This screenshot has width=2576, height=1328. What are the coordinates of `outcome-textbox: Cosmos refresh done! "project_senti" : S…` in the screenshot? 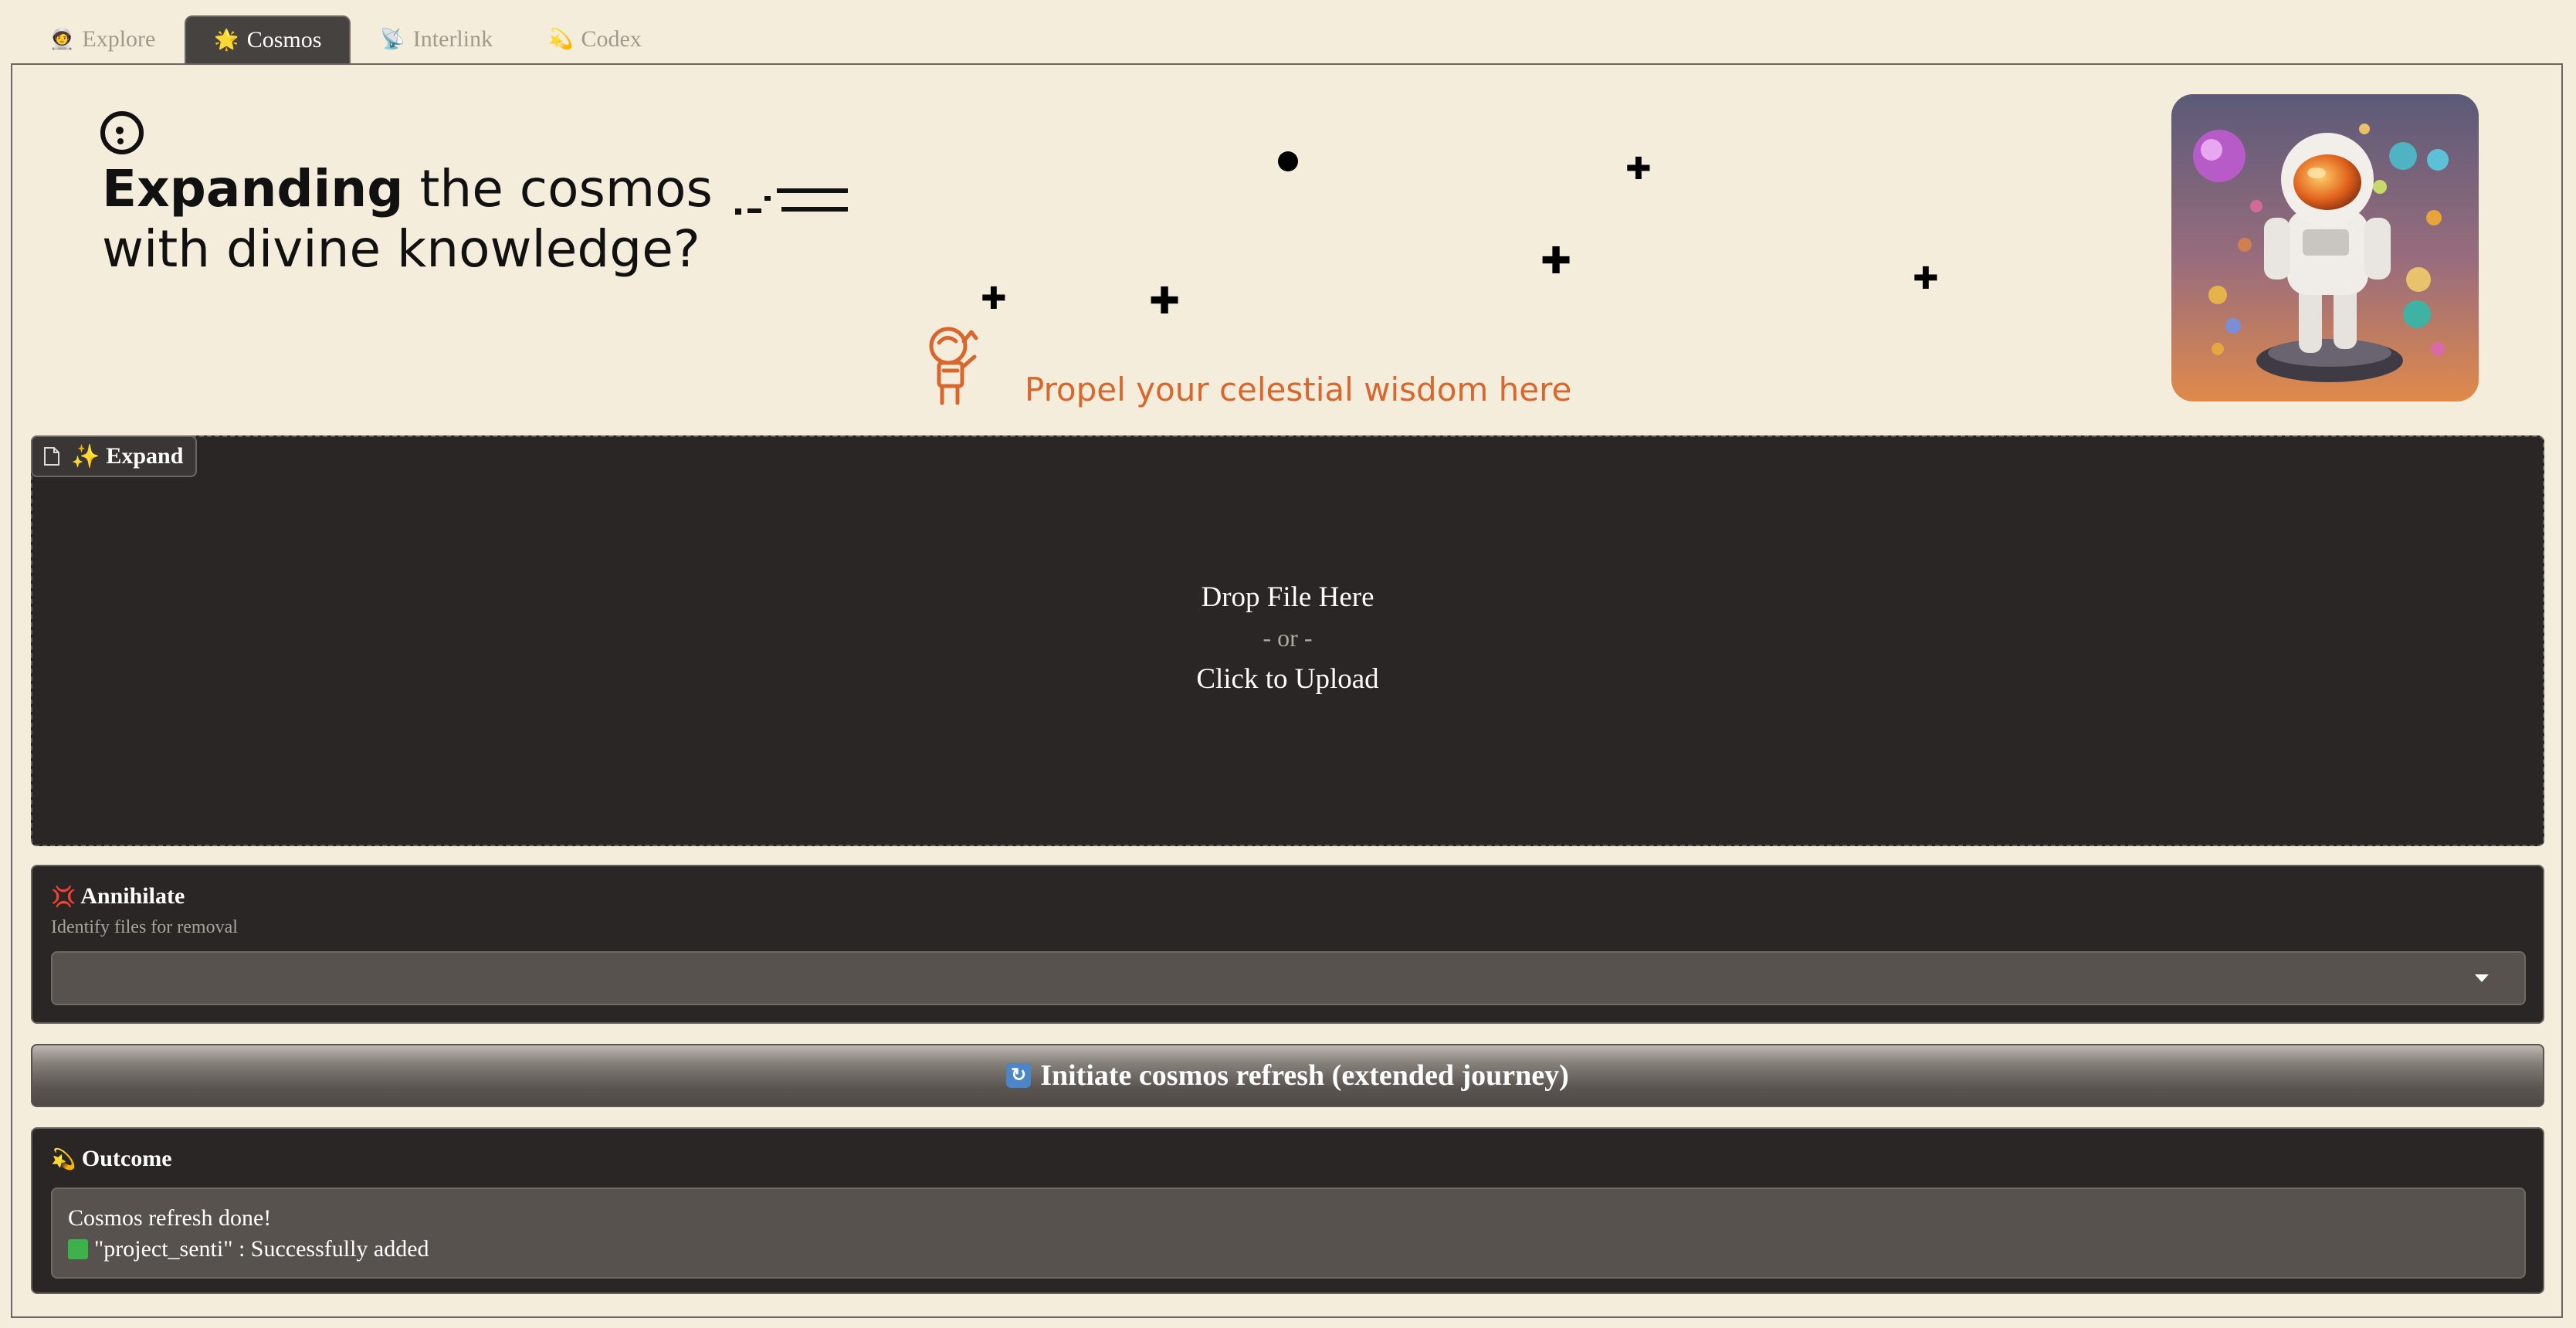 It's located at (1288, 1233).